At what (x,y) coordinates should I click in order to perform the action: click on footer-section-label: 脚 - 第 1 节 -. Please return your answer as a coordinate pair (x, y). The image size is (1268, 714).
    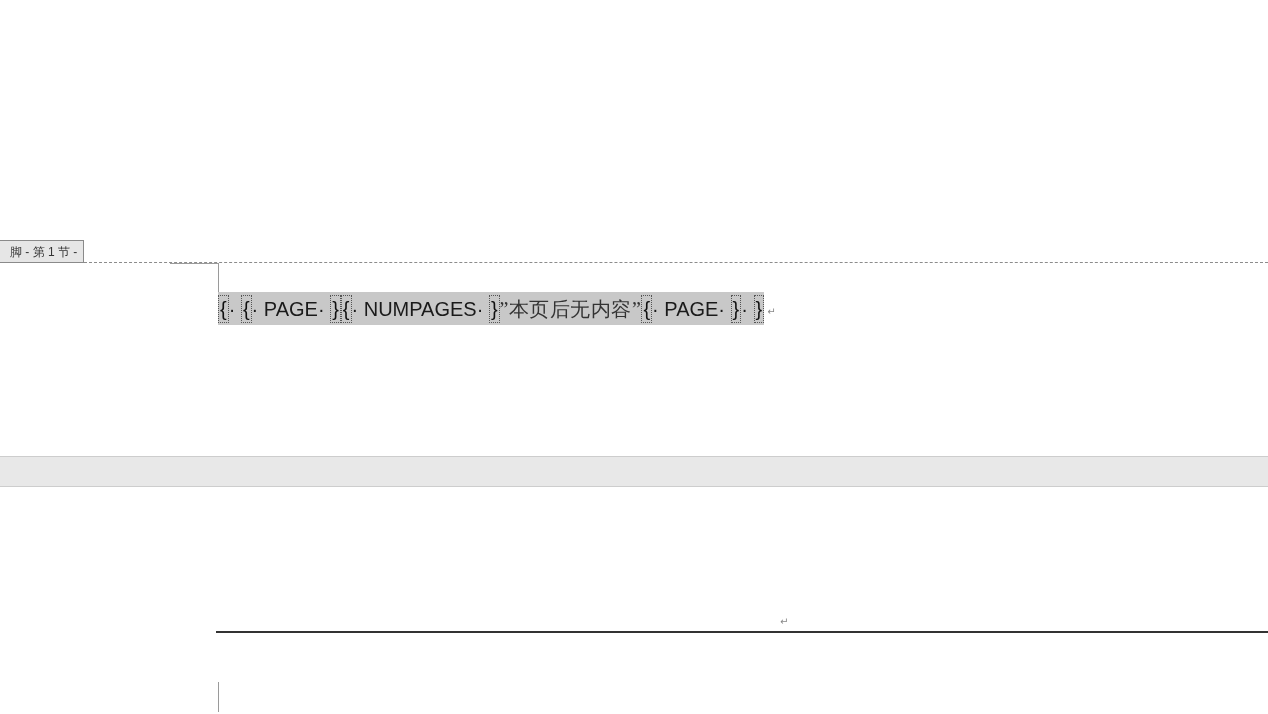
    Looking at the image, I should click on (42, 251).